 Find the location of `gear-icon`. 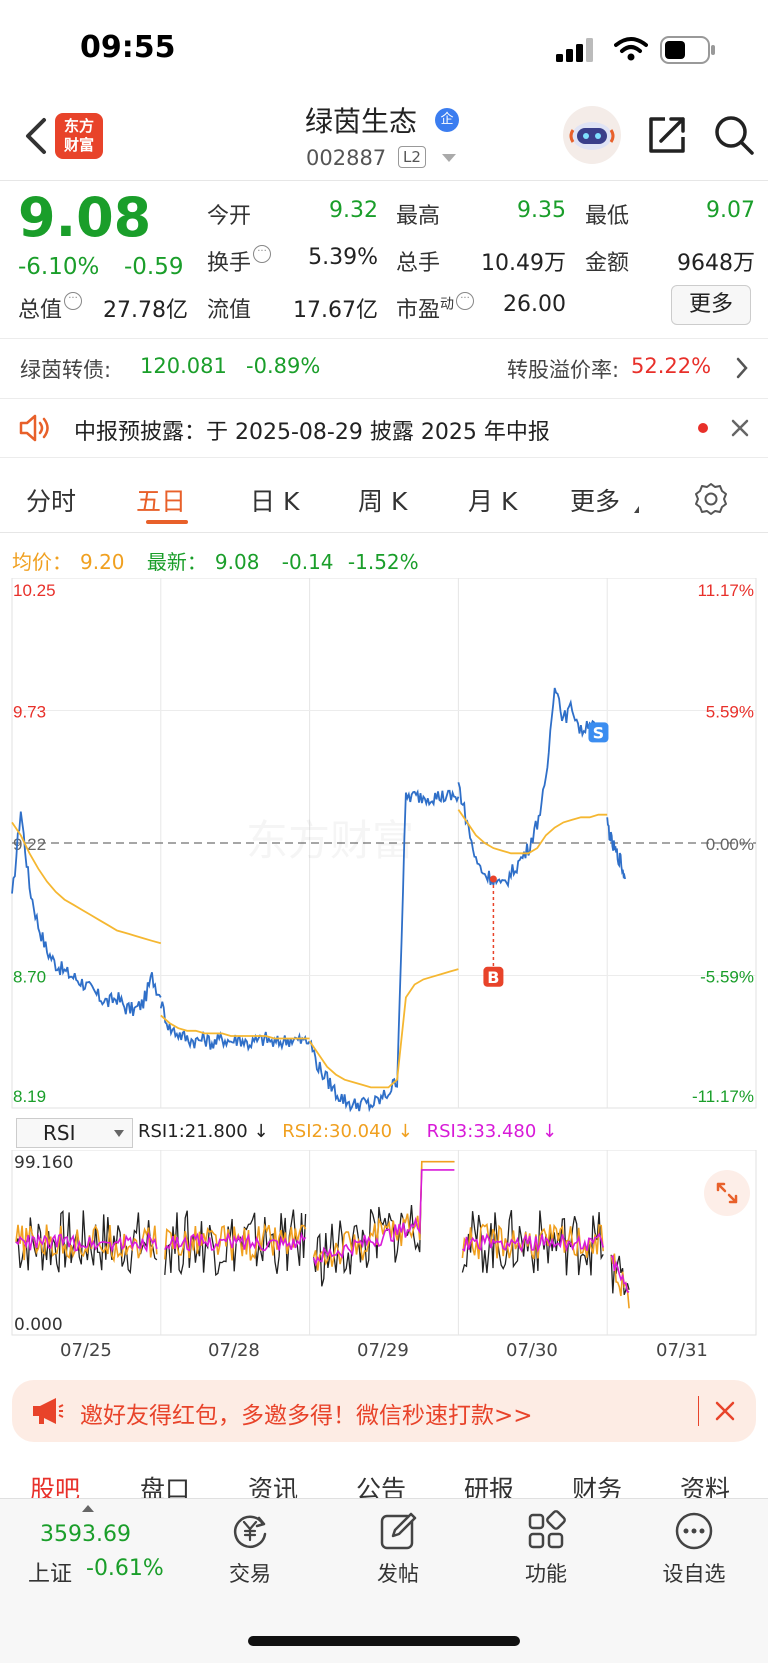

gear-icon is located at coordinates (711, 499).